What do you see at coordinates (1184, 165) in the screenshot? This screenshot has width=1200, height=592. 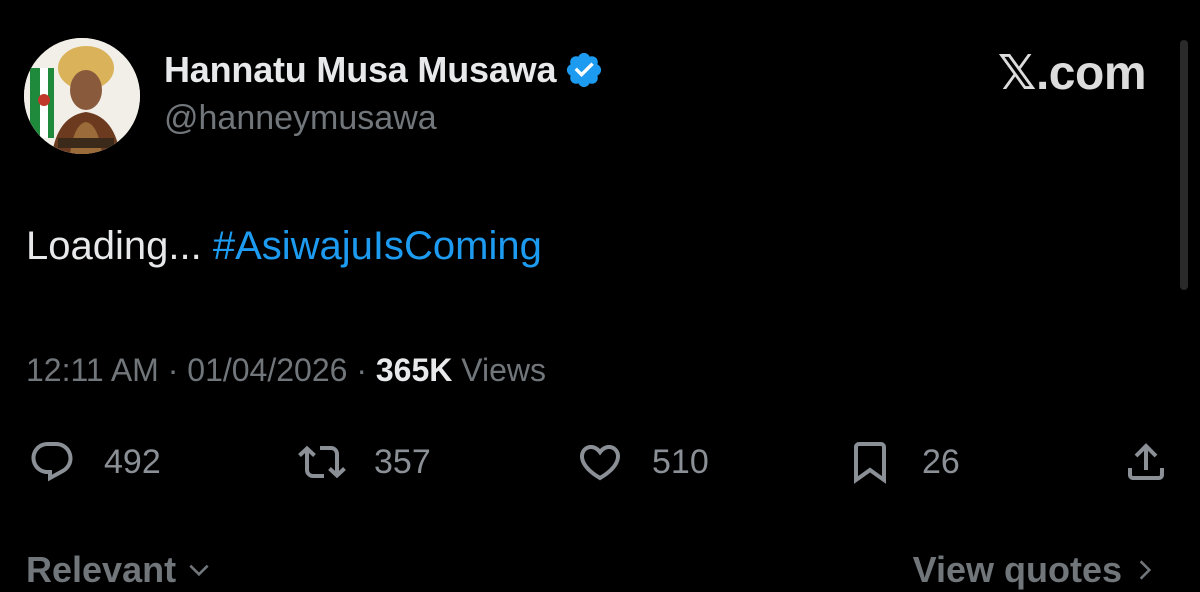 I see `scrollbar` at bounding box center [1184, 165].